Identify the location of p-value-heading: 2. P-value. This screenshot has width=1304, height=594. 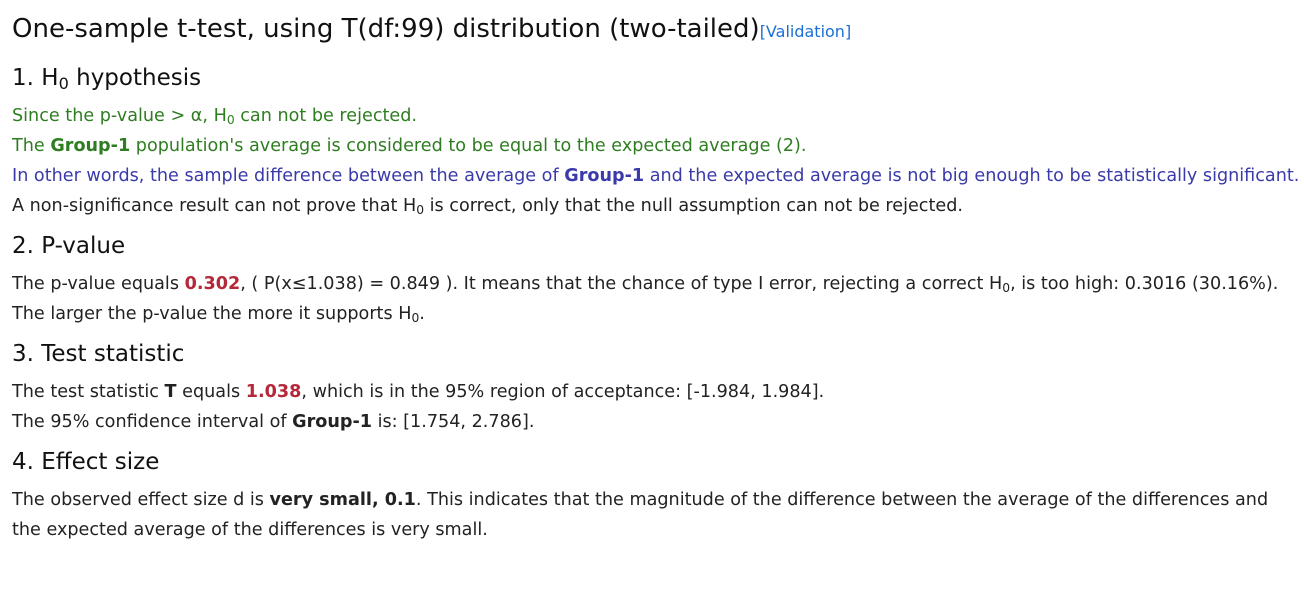
(69, 246).